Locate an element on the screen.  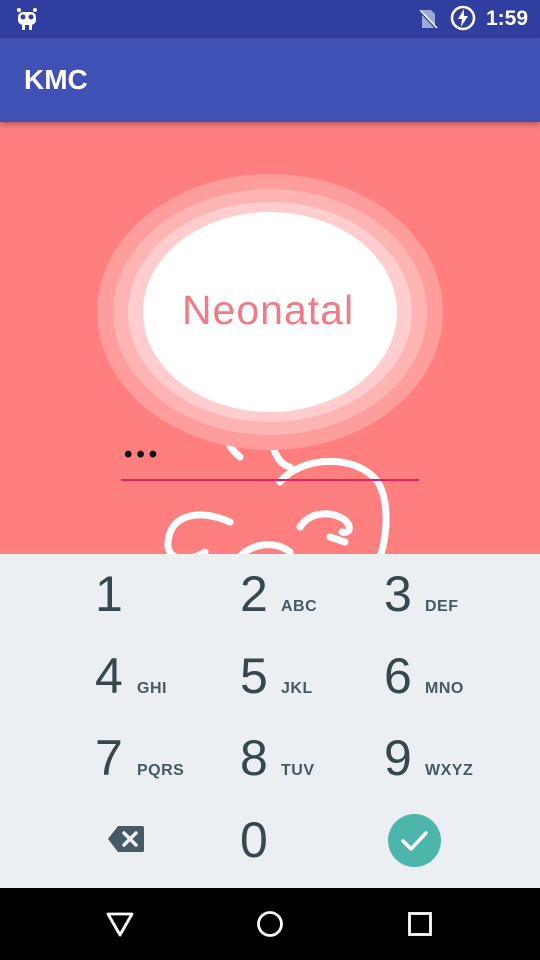
app-bar: KMC is located at coordinates (270, 80).